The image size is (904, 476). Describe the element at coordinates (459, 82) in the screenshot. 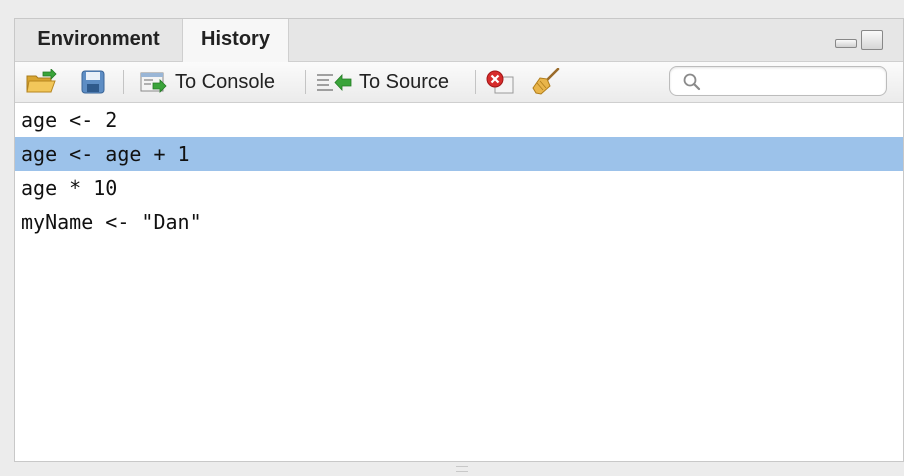

I see `history-toolbar: To Console To Source` at that location.